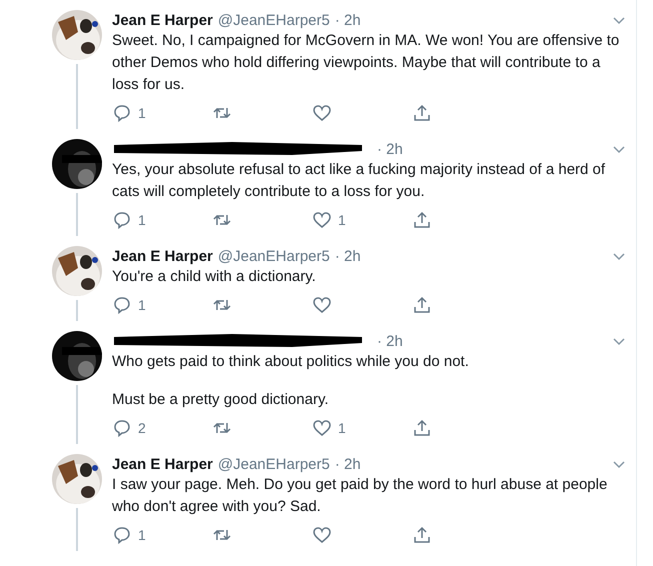  I want to click on tweet-text: I saw your page. Meh. Do you get paid by the word to hurl abuse at people who don't agree with you? Sad., so click(360, 496).